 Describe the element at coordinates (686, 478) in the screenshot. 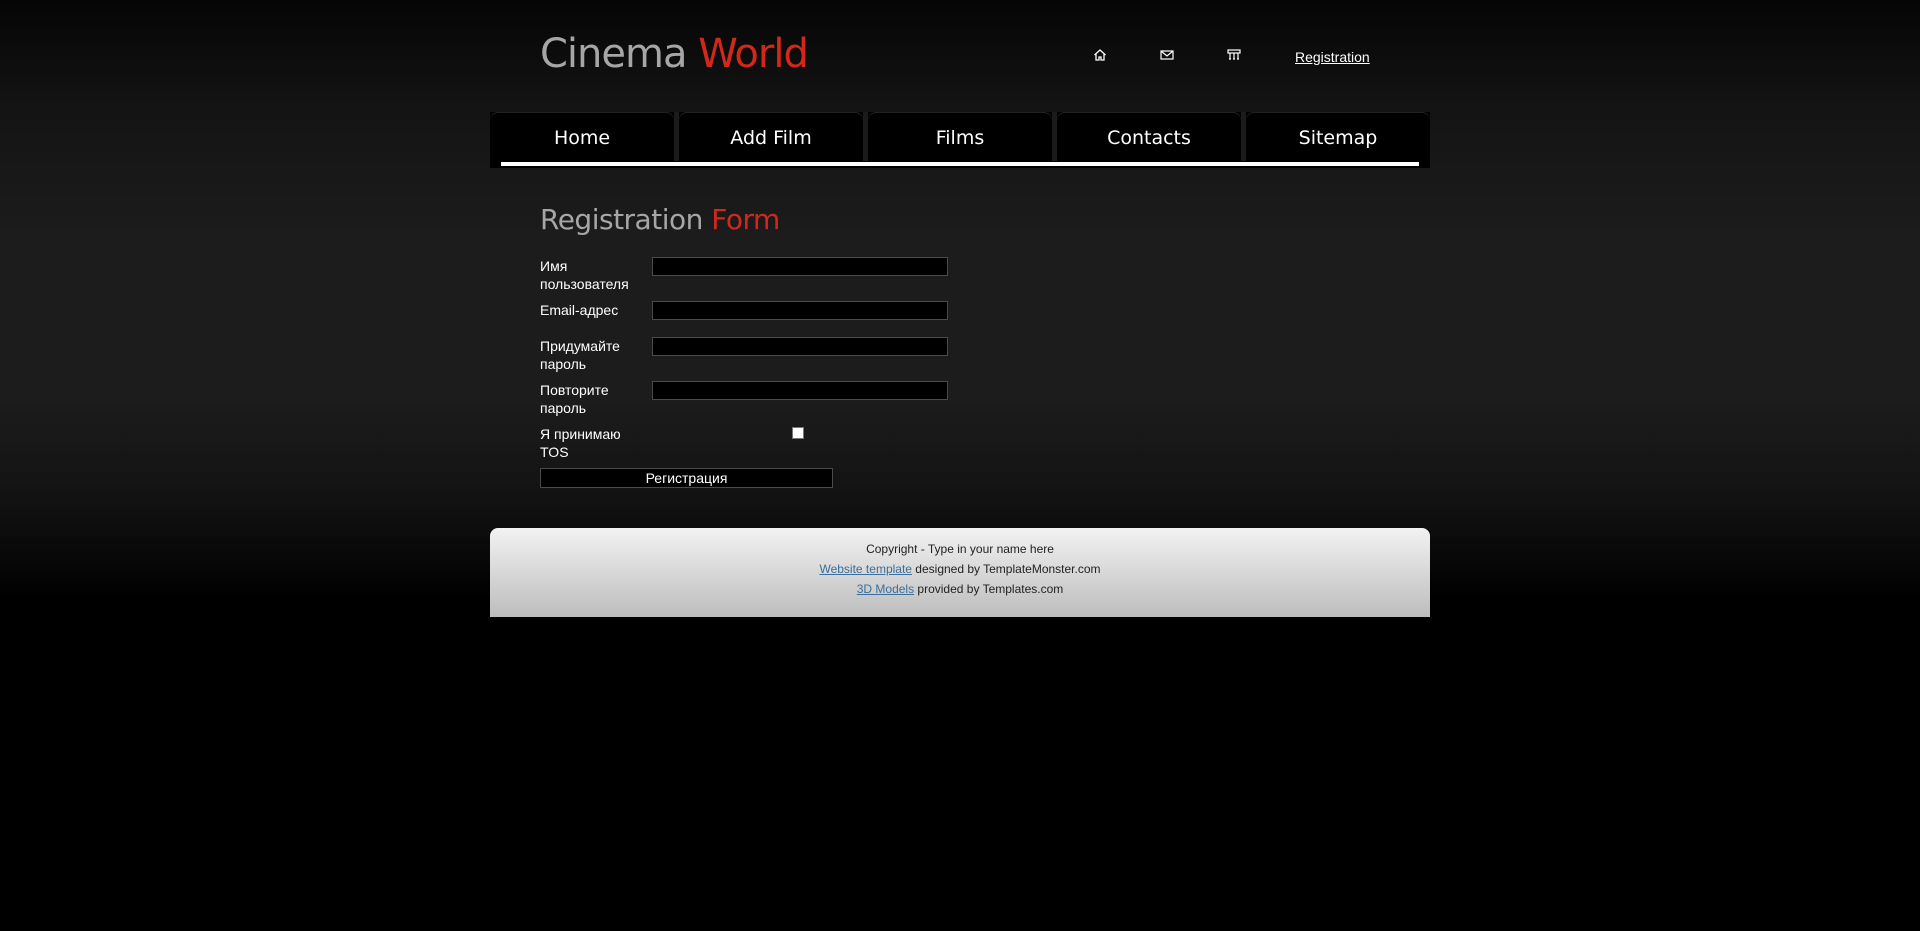

I see `register-button: Регистрация` at that location.